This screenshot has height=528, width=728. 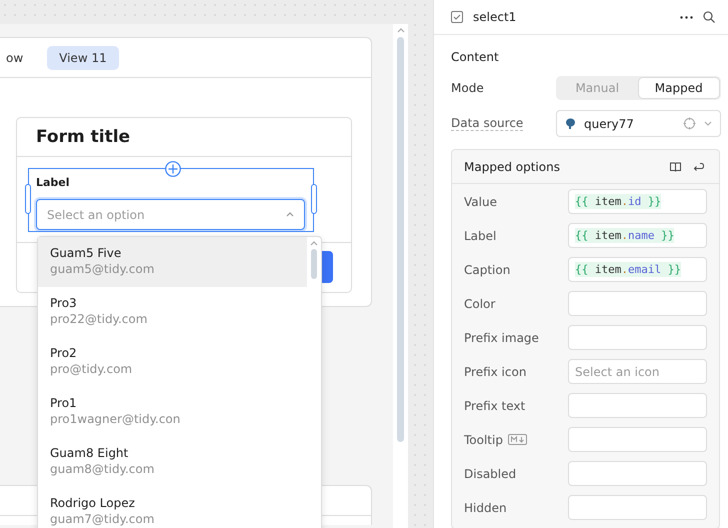 What do you see at coordinates (698, 167) in the screenshot?
I see `return-icon` at bounding box center [698, 167].